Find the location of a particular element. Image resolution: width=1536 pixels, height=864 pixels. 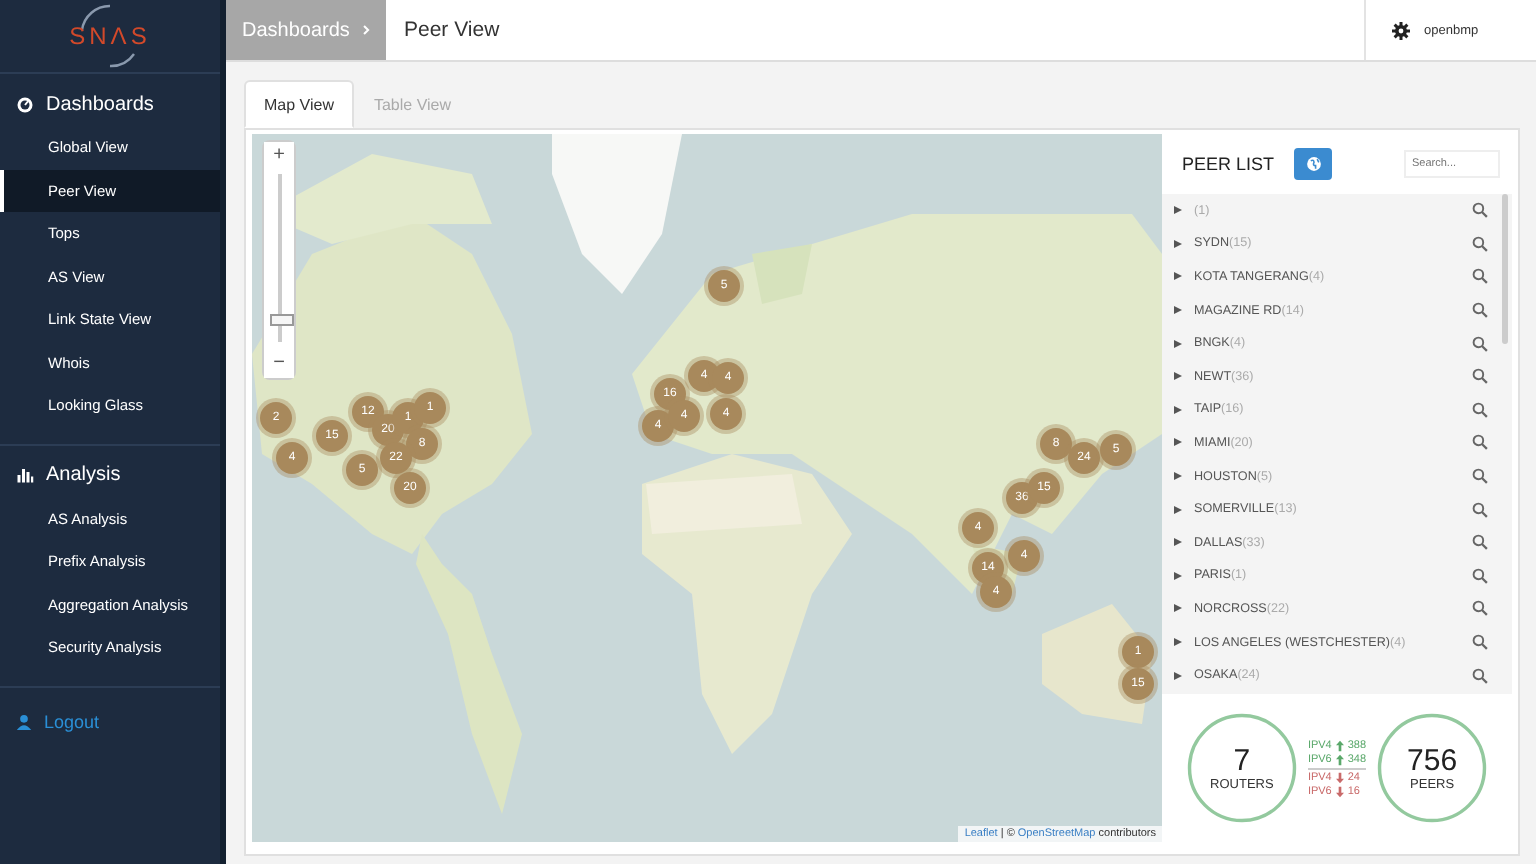

page-title: Peer View is located at coordinates (452, 31).